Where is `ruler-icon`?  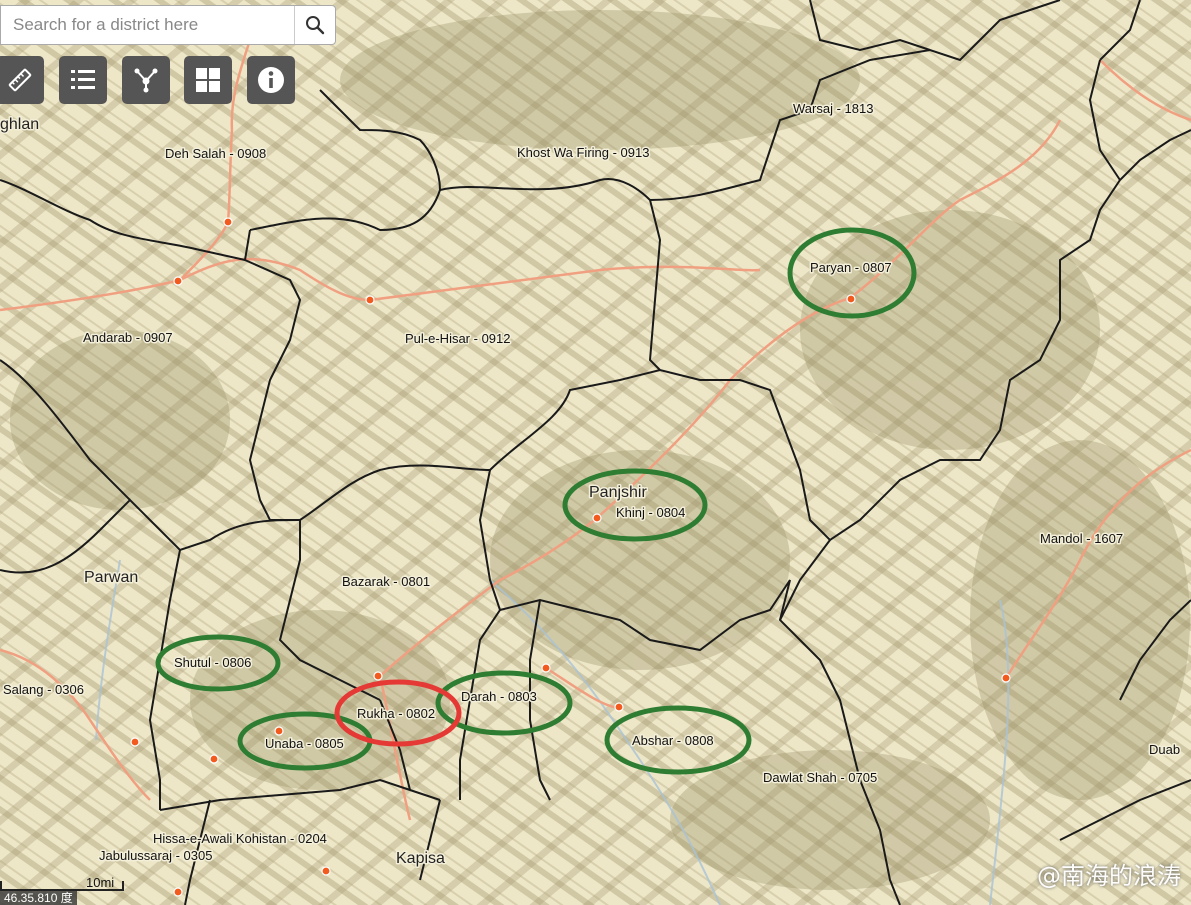 ruler-icon is located at coordinates (20, 80).